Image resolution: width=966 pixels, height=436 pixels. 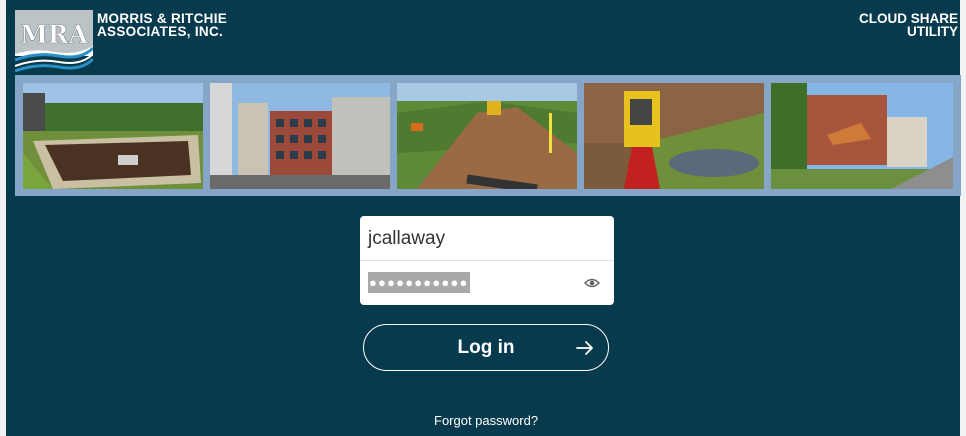 I want to click on residential-building-photo, so click(x=862, y=136).